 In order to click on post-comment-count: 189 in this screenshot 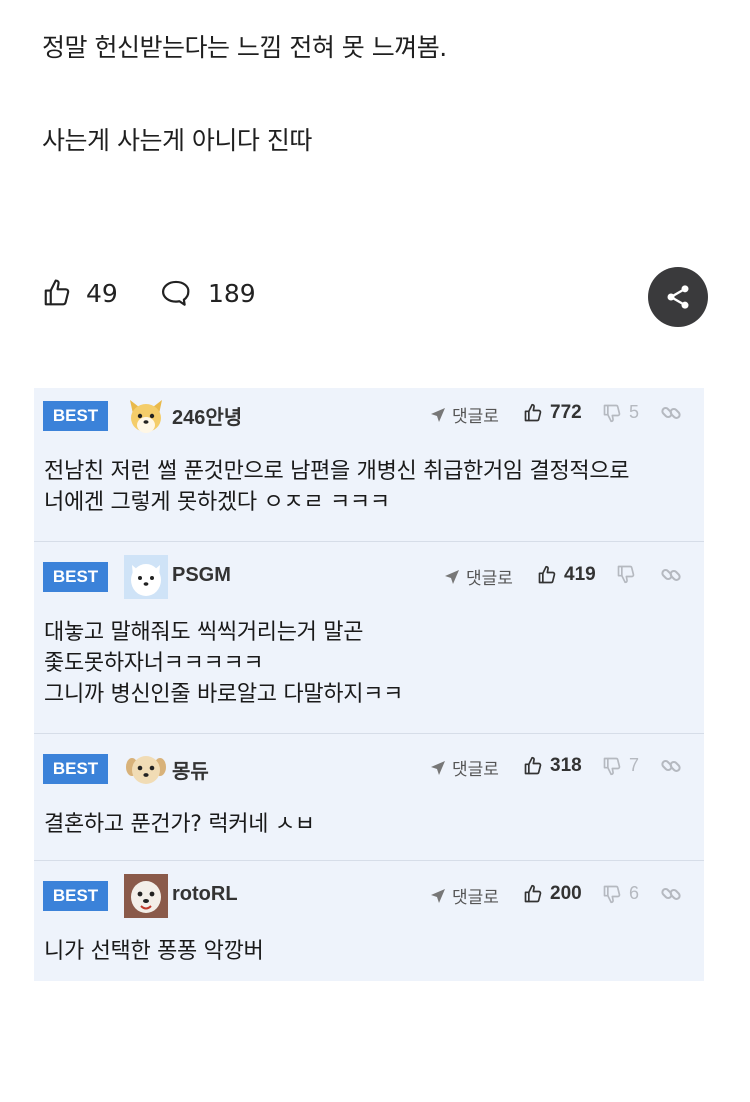, I will do `click(232, 293)`.